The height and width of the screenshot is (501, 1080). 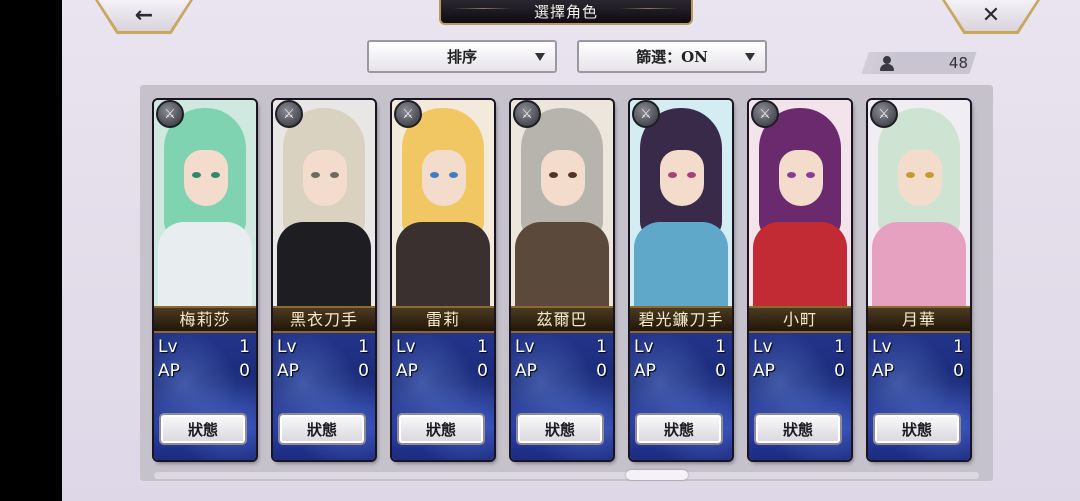 I want to click on scrollbar-thumb, so click(x=657, y=475).